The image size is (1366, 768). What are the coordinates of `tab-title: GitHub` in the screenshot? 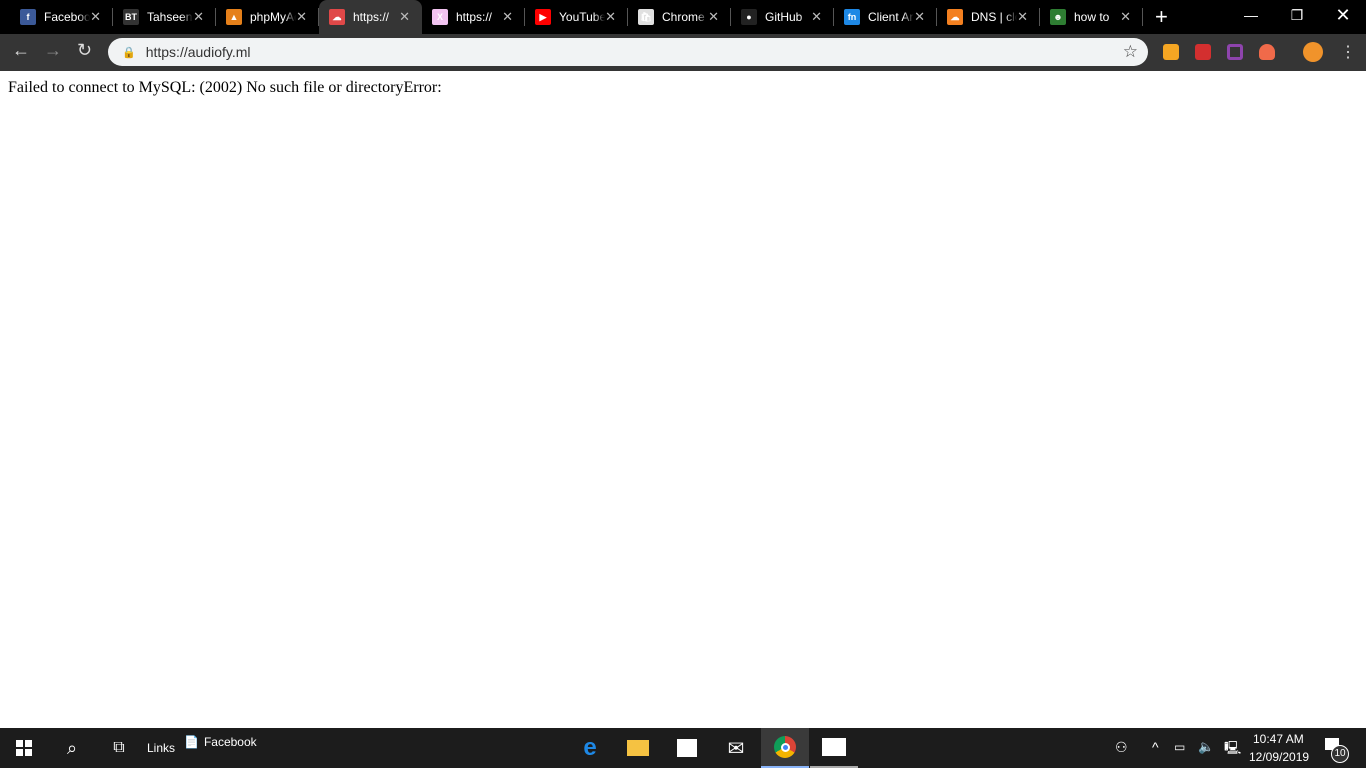 It's located at (784, 17).